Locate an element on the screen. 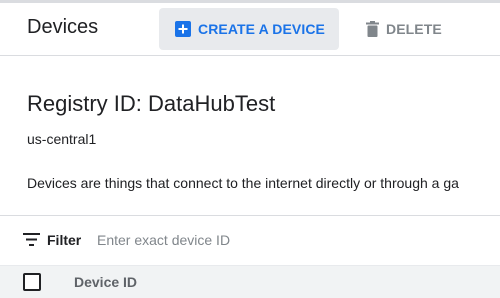 This screenshot has width=500, height=298. table-header-row: Device ID is located at coordinates (250, 281).